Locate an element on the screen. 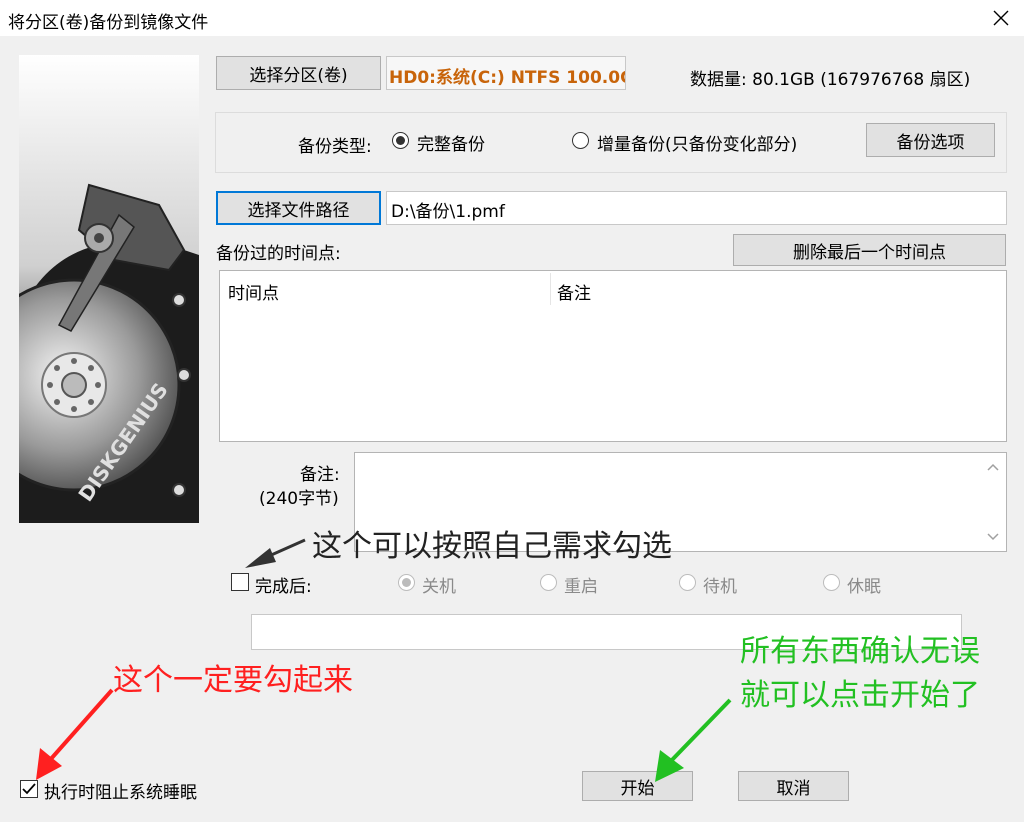 The image size is (1024, 822). red-arrow-icon is located at coordinates (75, 734).